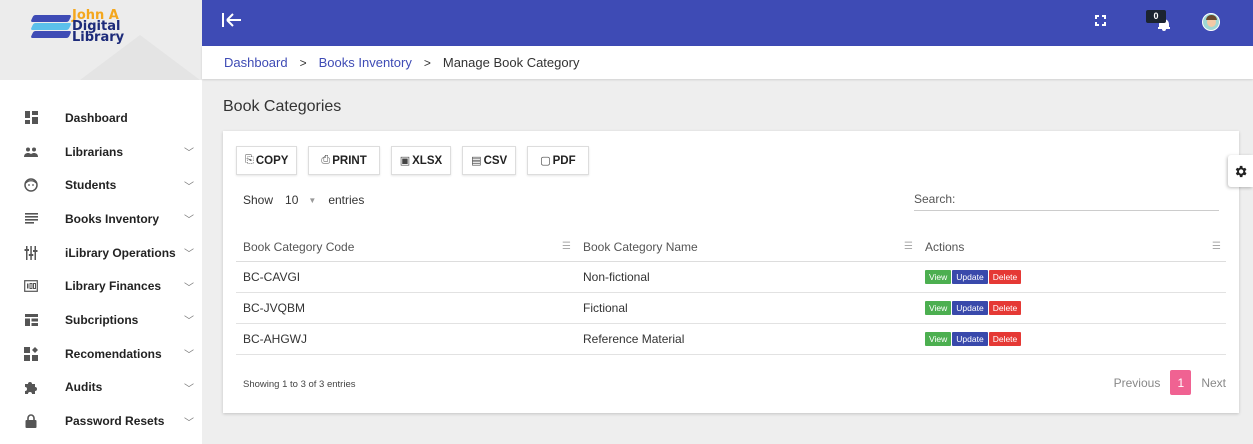 The height and width of the screenshot is (444, 1253). I want to click on sidebar-item-books-inventory: Books Inventory ﹀, so click(101, 219).